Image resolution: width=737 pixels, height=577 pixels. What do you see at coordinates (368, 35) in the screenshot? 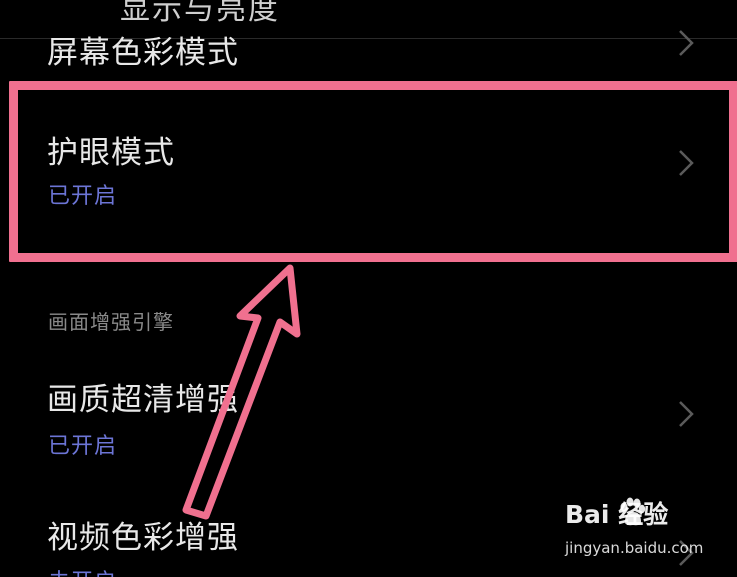
I see `setting-row-screen-color: 屏幕色彩模式` at bounding box center [368, 35].